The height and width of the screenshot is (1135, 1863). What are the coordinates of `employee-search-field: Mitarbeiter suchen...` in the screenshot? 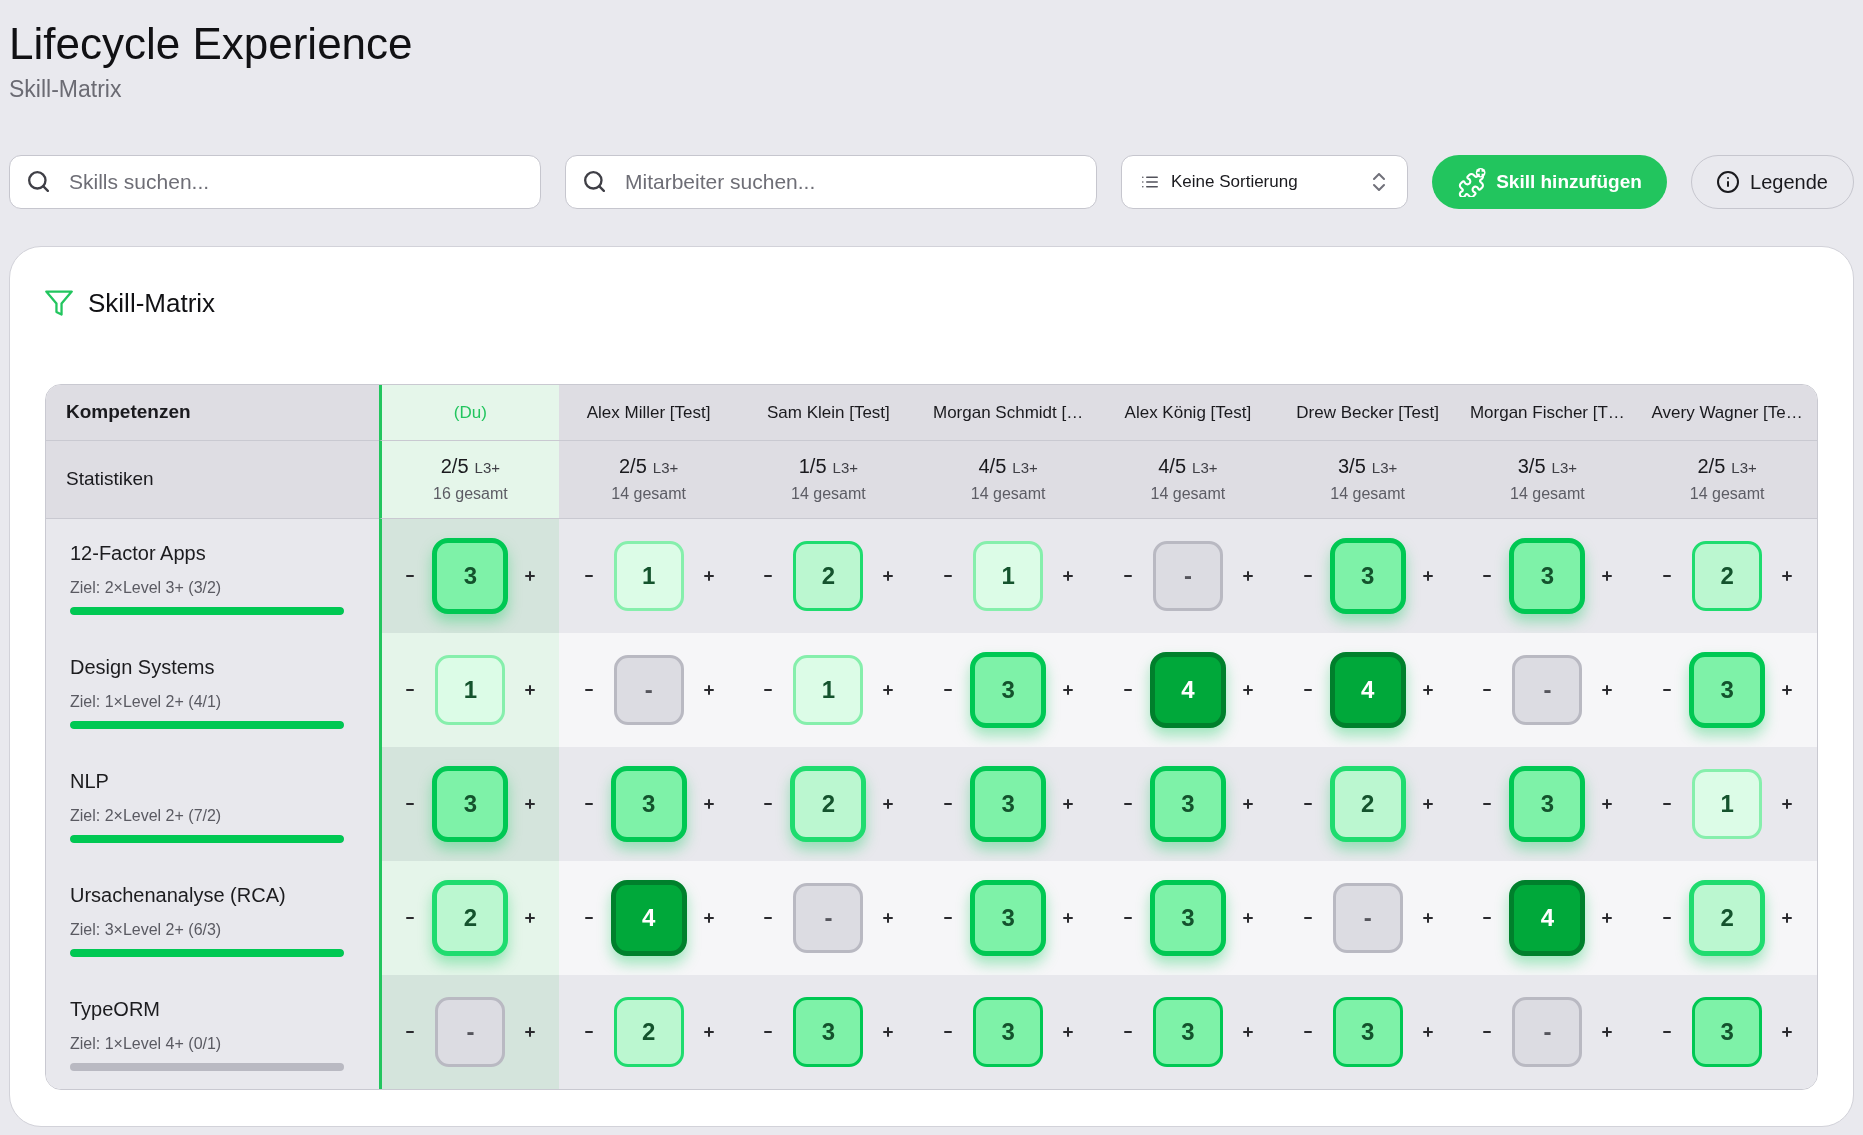 It's located at (831, 182).